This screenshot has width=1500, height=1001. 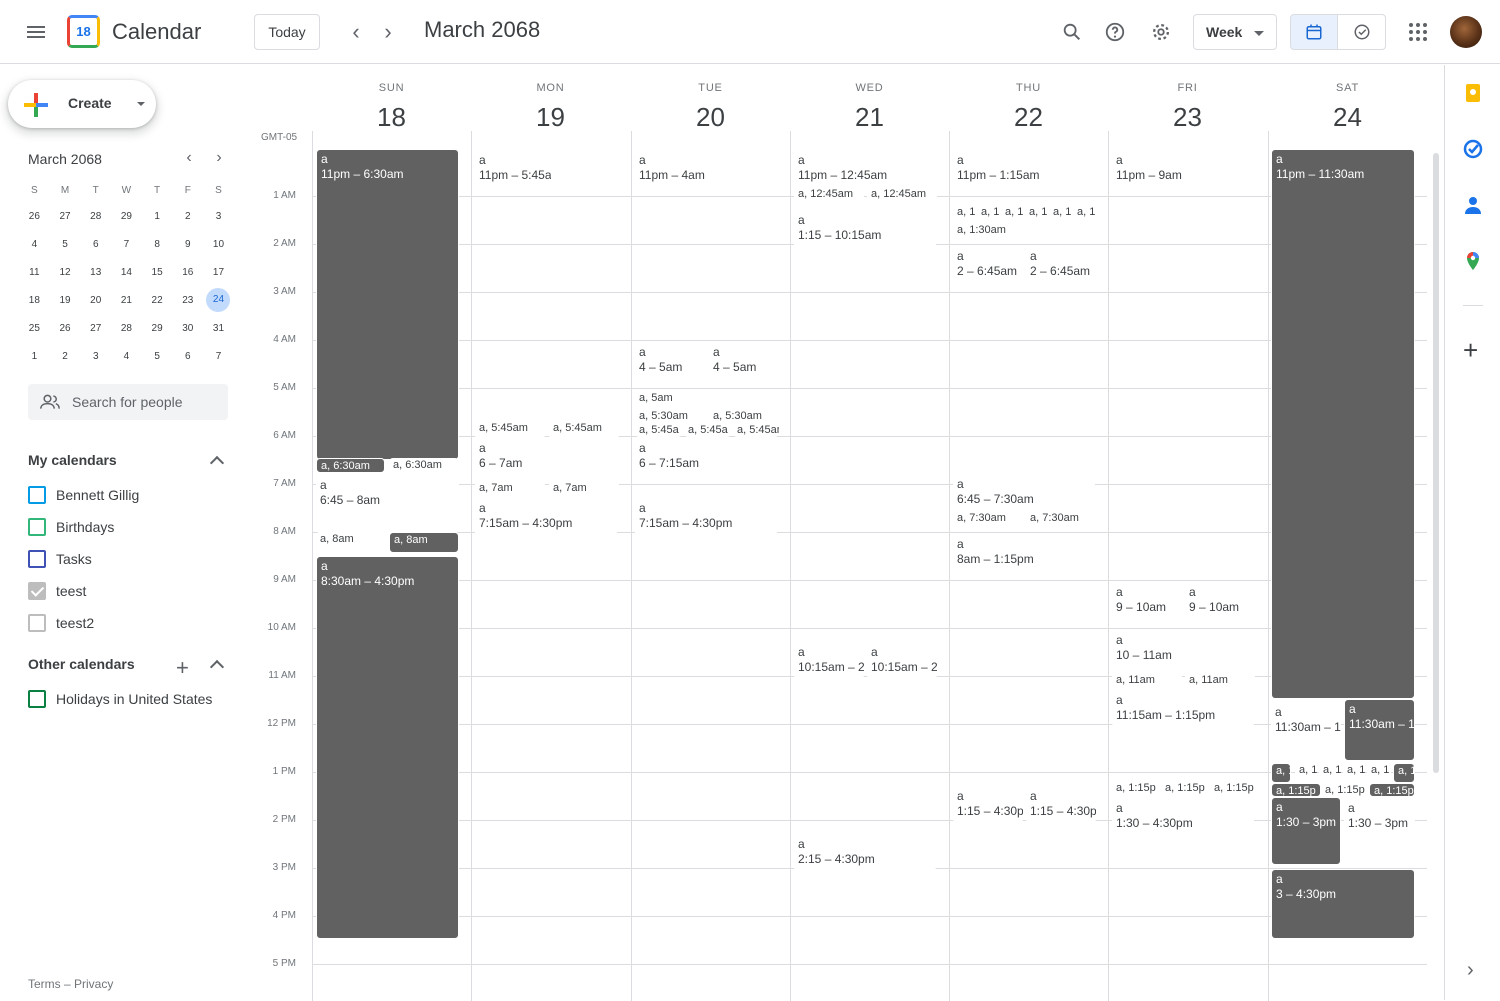 What do you see at coordinates (1183, 709) in the screenshot?
I see `calendar-event: a 11:15am – 1:15pm` at bounding box center [1183, 709].